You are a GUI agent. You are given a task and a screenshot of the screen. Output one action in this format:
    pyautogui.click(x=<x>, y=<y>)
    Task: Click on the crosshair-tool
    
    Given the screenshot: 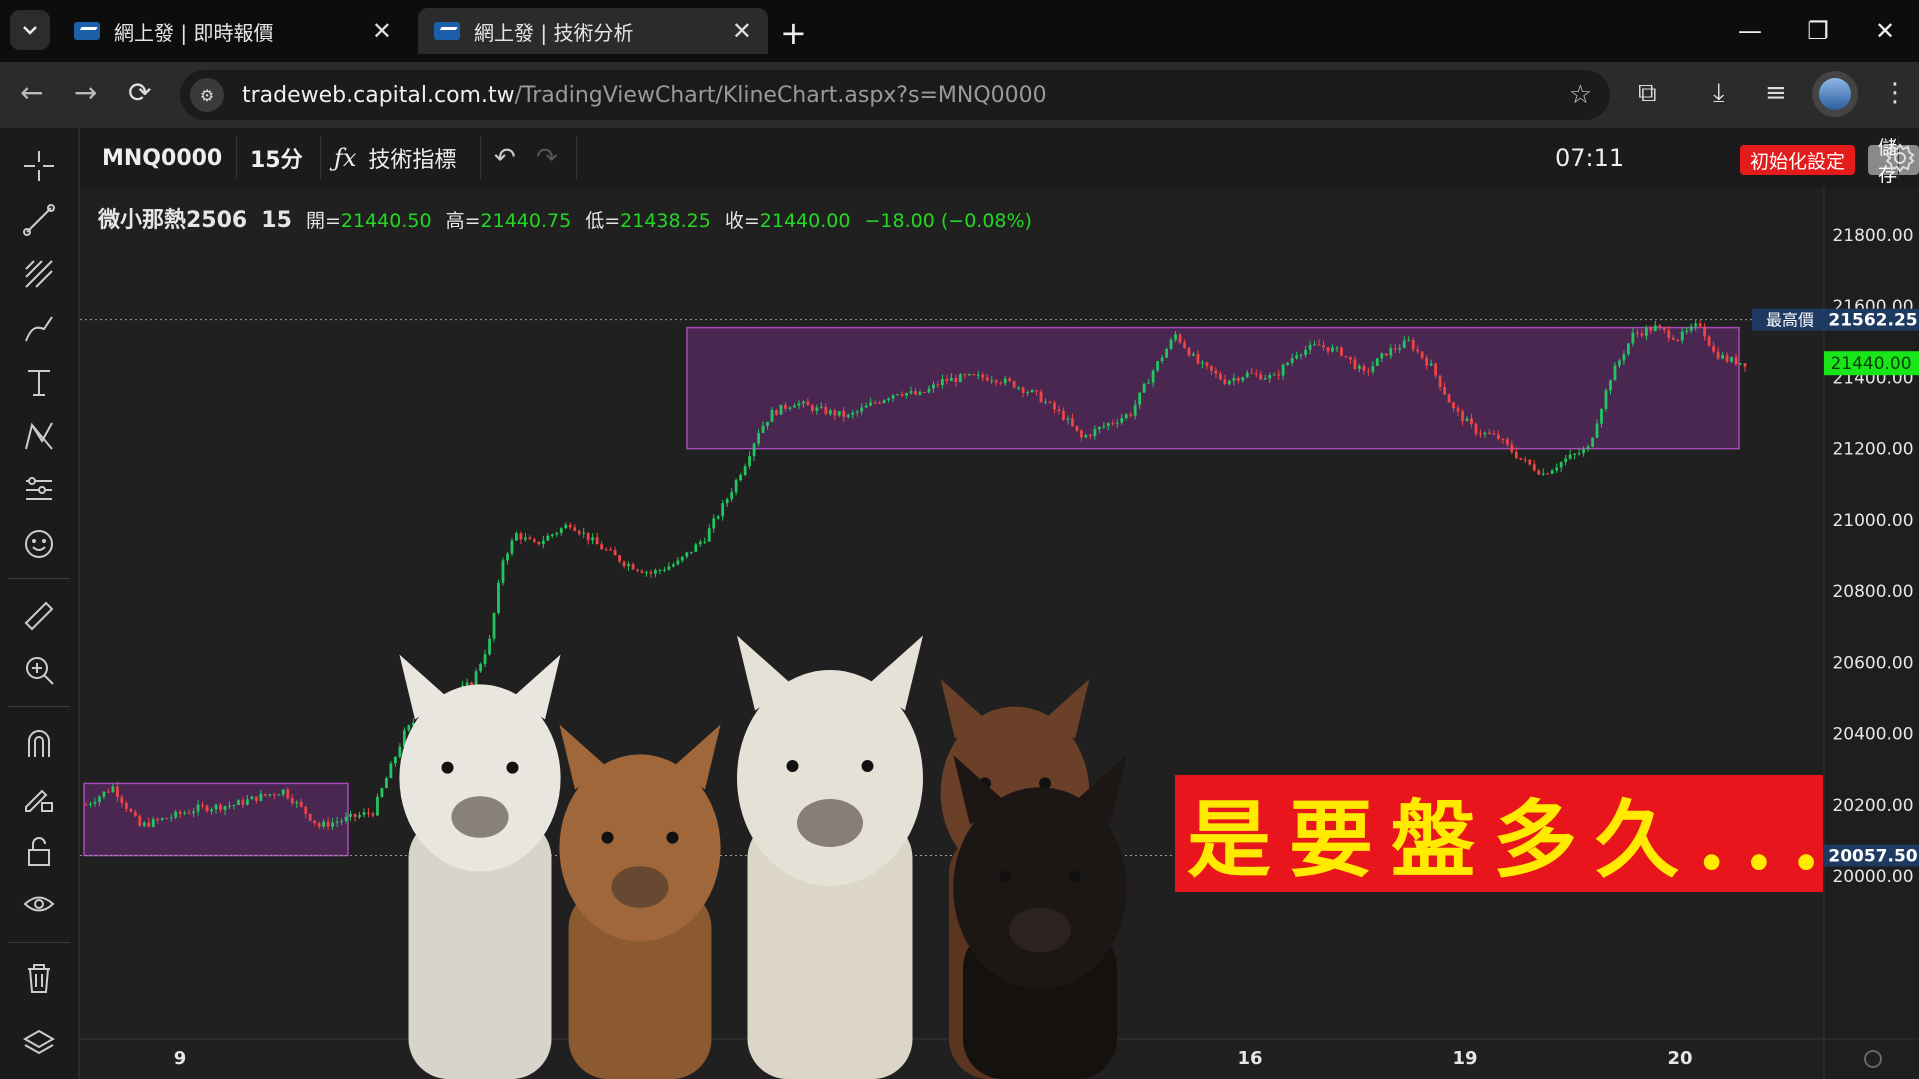 What is the action you would take?
    pyautogui.click(x=39, y=166)
    